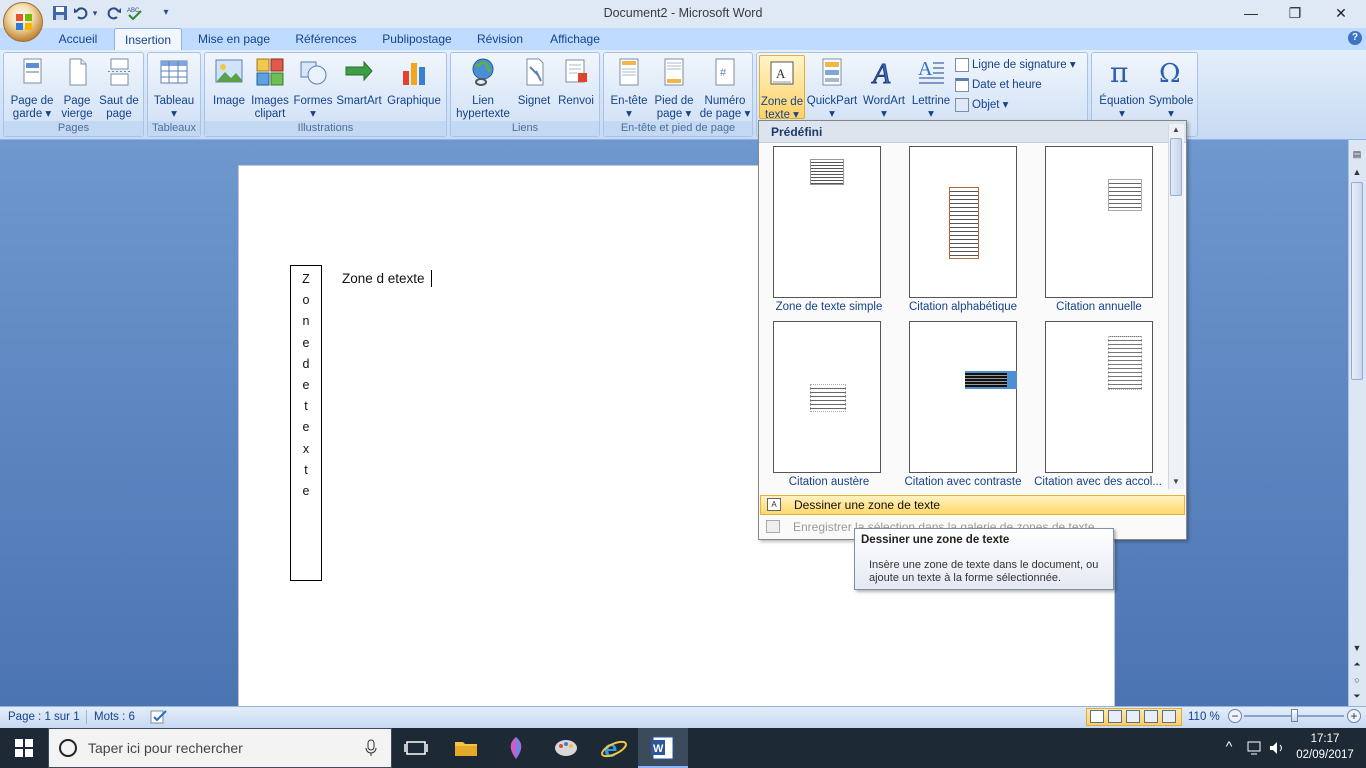 This screenshot has height=768, width=1366. What do you see at coordinates (371, 748) in the screenshot?
I see `microphone-icon` at bounding box center [371, 748].